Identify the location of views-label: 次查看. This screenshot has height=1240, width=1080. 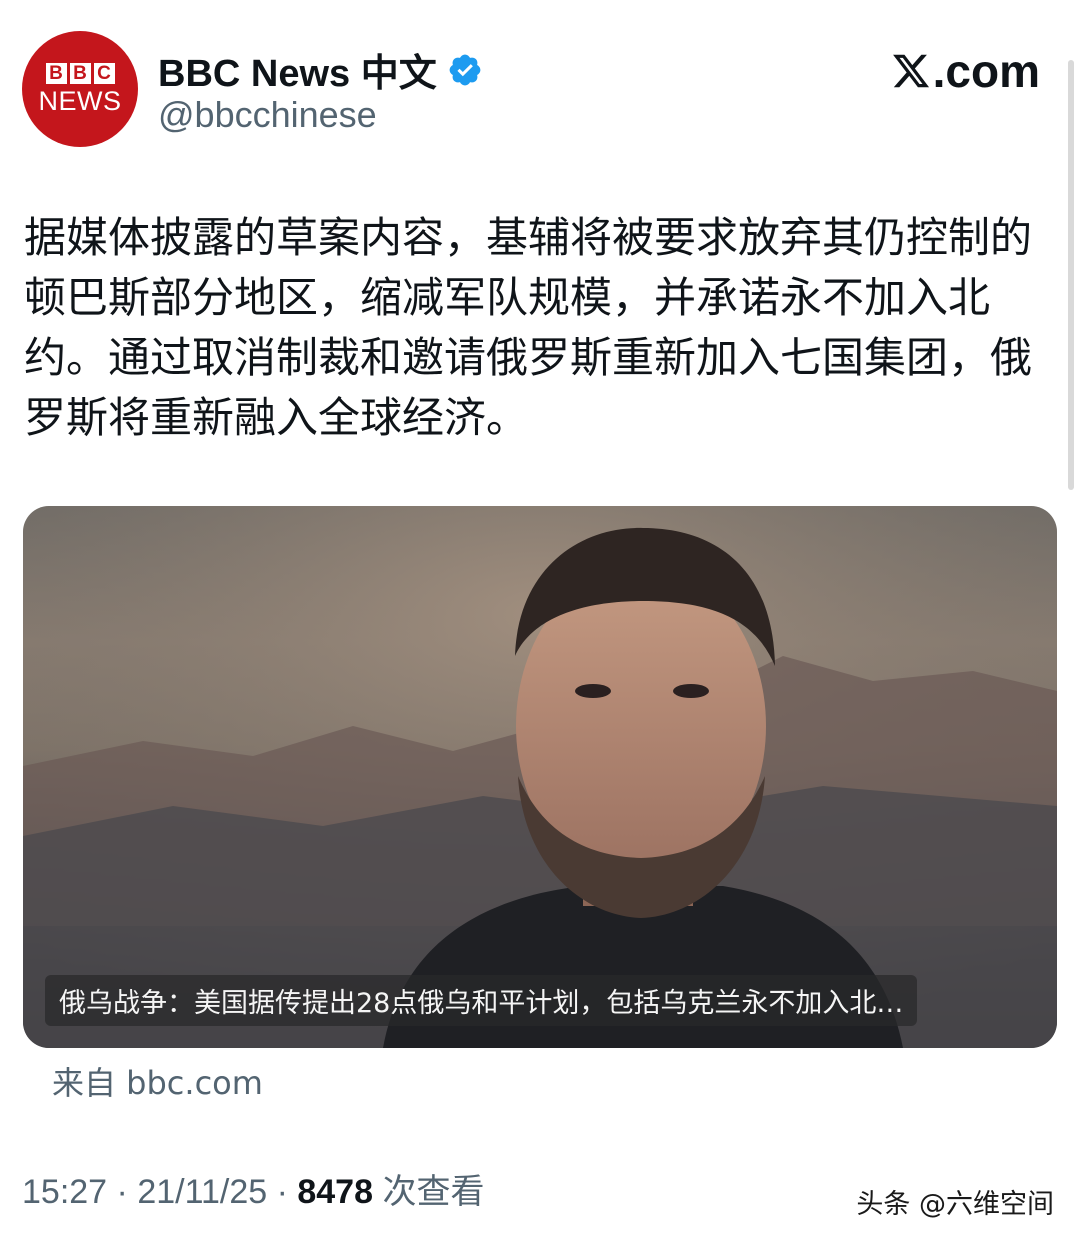
(433, 1192).